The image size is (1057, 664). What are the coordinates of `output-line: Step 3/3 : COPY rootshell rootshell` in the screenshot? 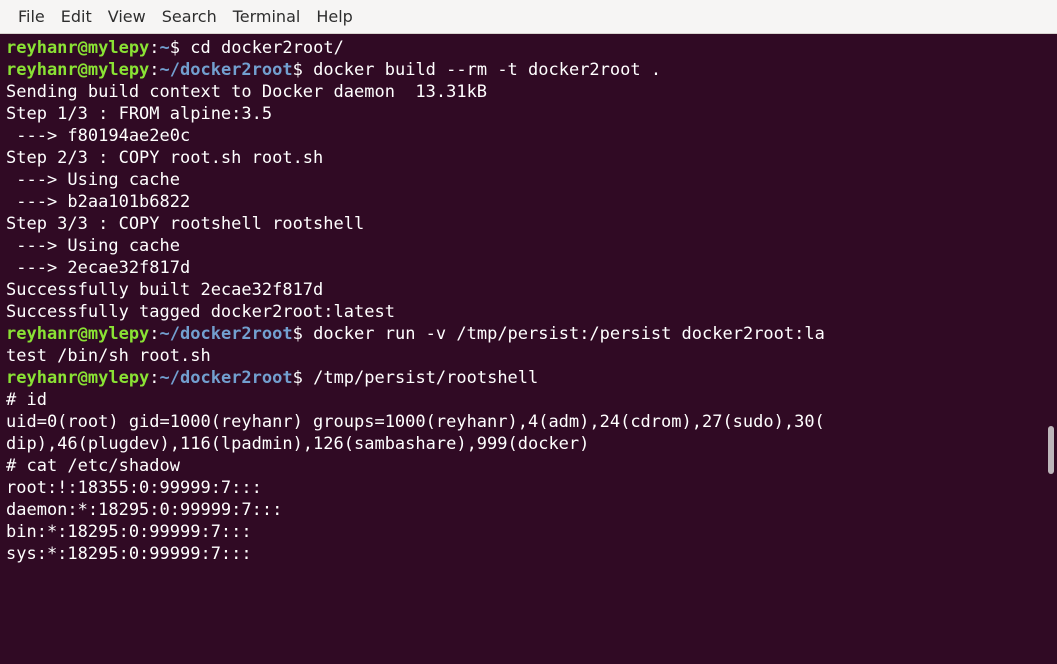 It's located at (524, 224).